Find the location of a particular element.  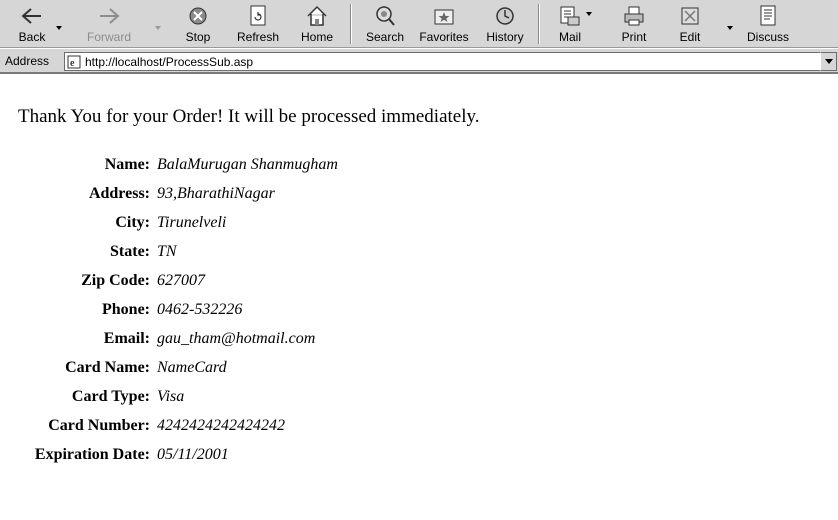

print-button: Print is located at coordinates (634, 24).